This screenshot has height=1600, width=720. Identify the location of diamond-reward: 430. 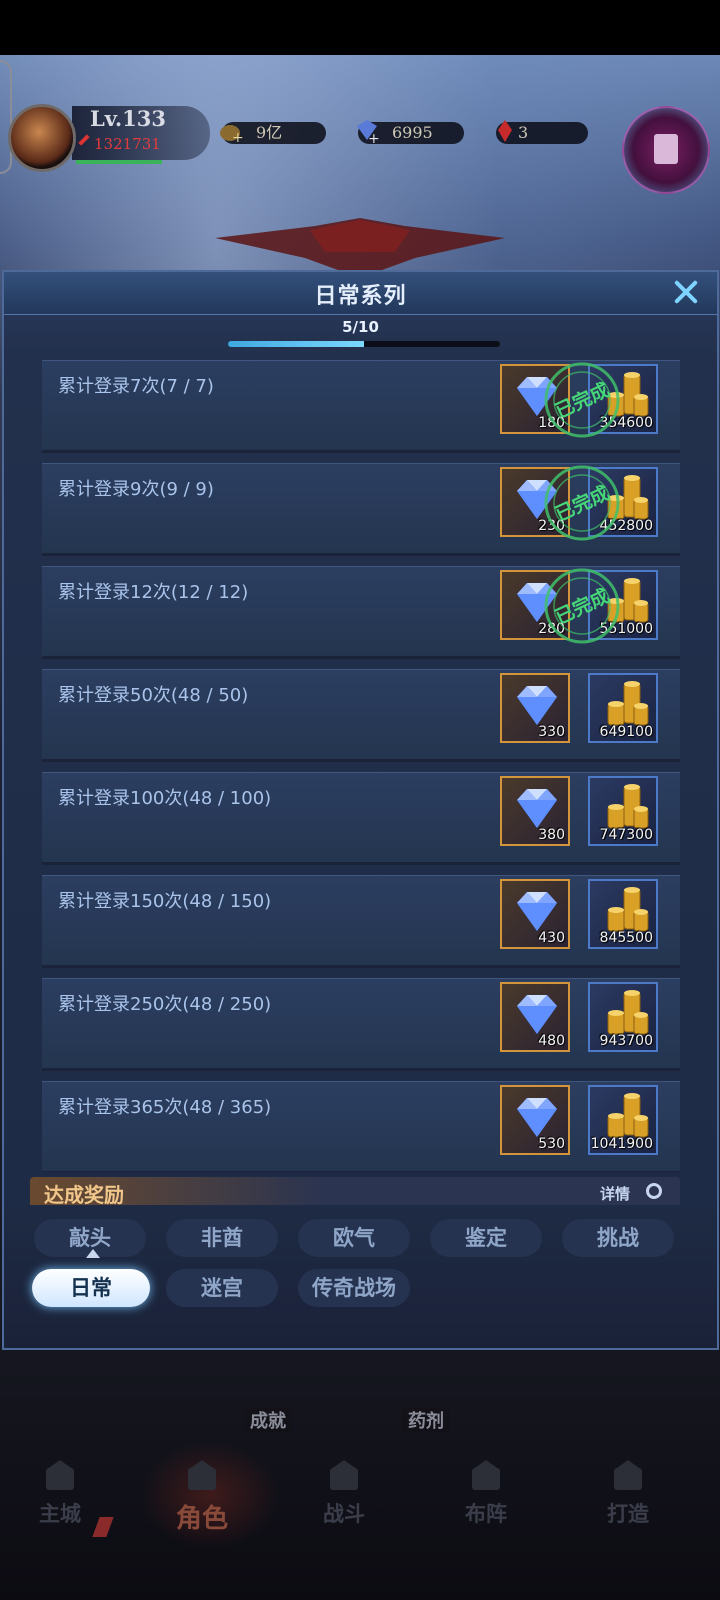
(535, 914).